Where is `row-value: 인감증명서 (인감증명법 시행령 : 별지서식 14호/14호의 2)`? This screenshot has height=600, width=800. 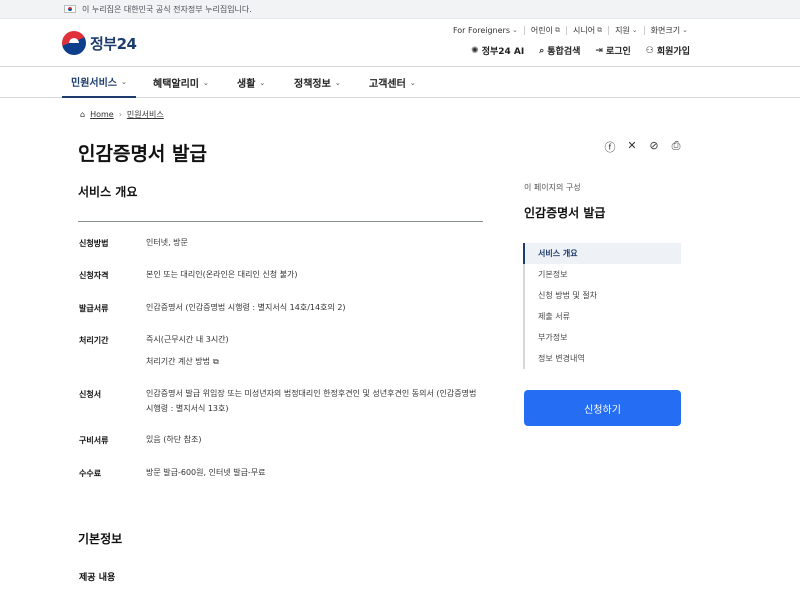
row-value: 인감증명서 (인감증명법 시행령 : 별지서식 14호/14호의 2) is located at coordinates (246, 307).